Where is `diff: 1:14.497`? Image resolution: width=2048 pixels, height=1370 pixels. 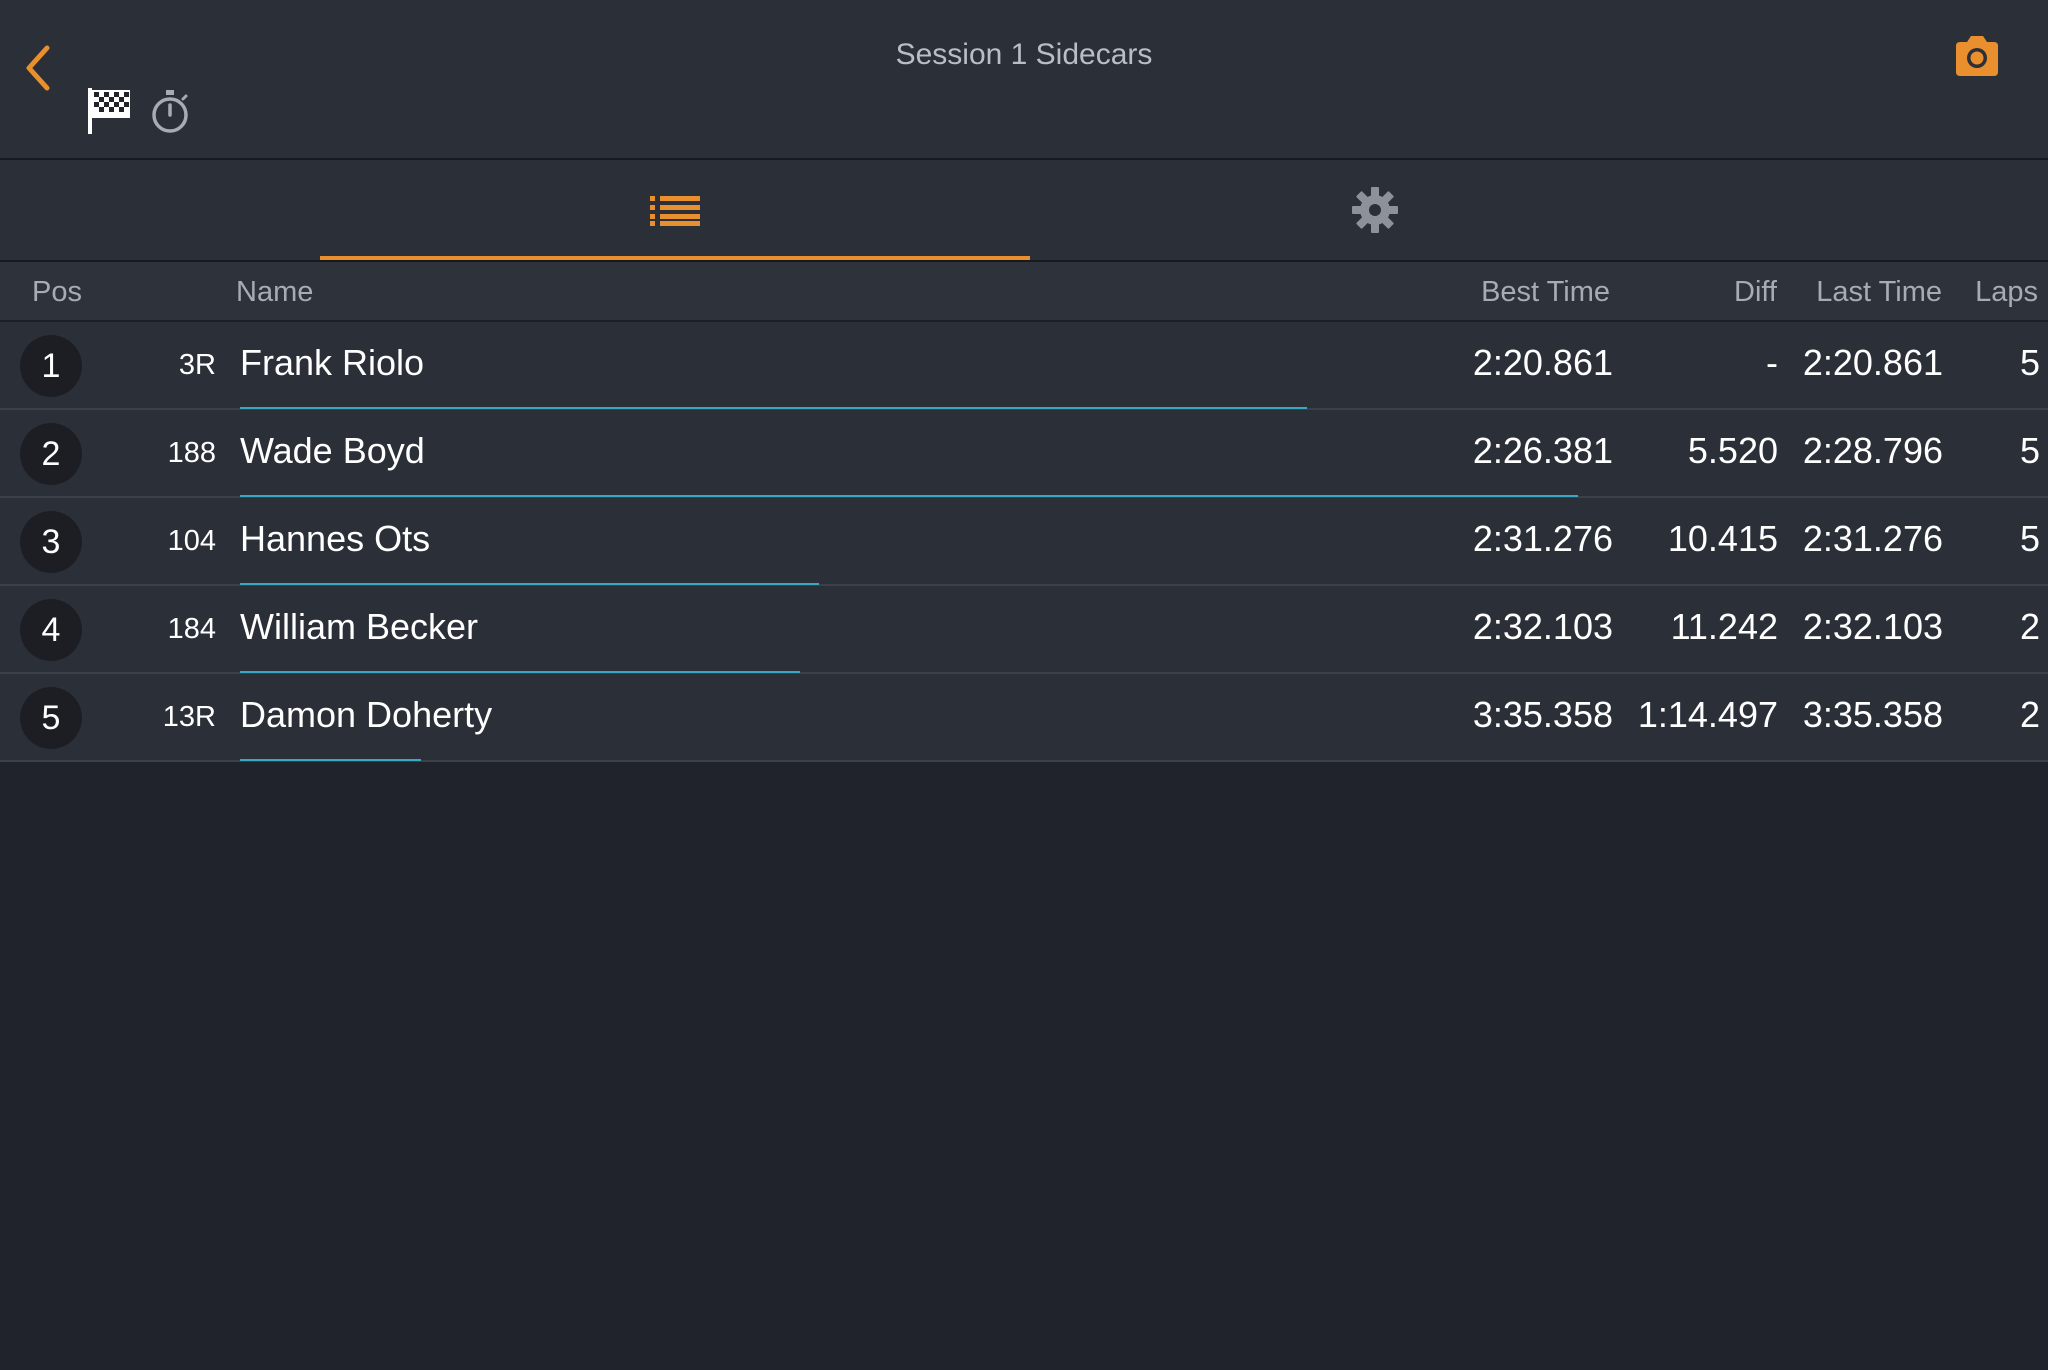
diff: 1:14.497 is located at coordinates (1707, 714).